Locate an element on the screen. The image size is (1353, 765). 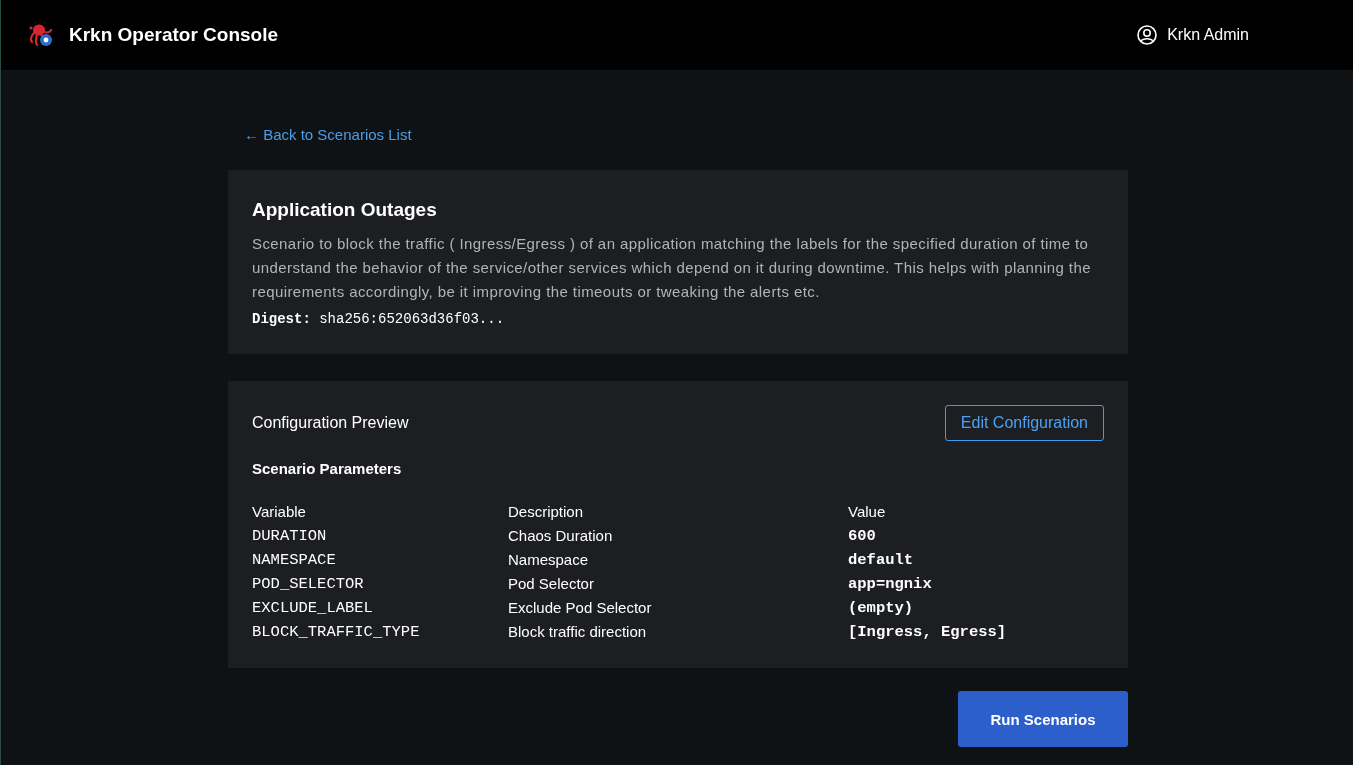
app-title: Krkn Operator Console is located at coordinates (174, 35).